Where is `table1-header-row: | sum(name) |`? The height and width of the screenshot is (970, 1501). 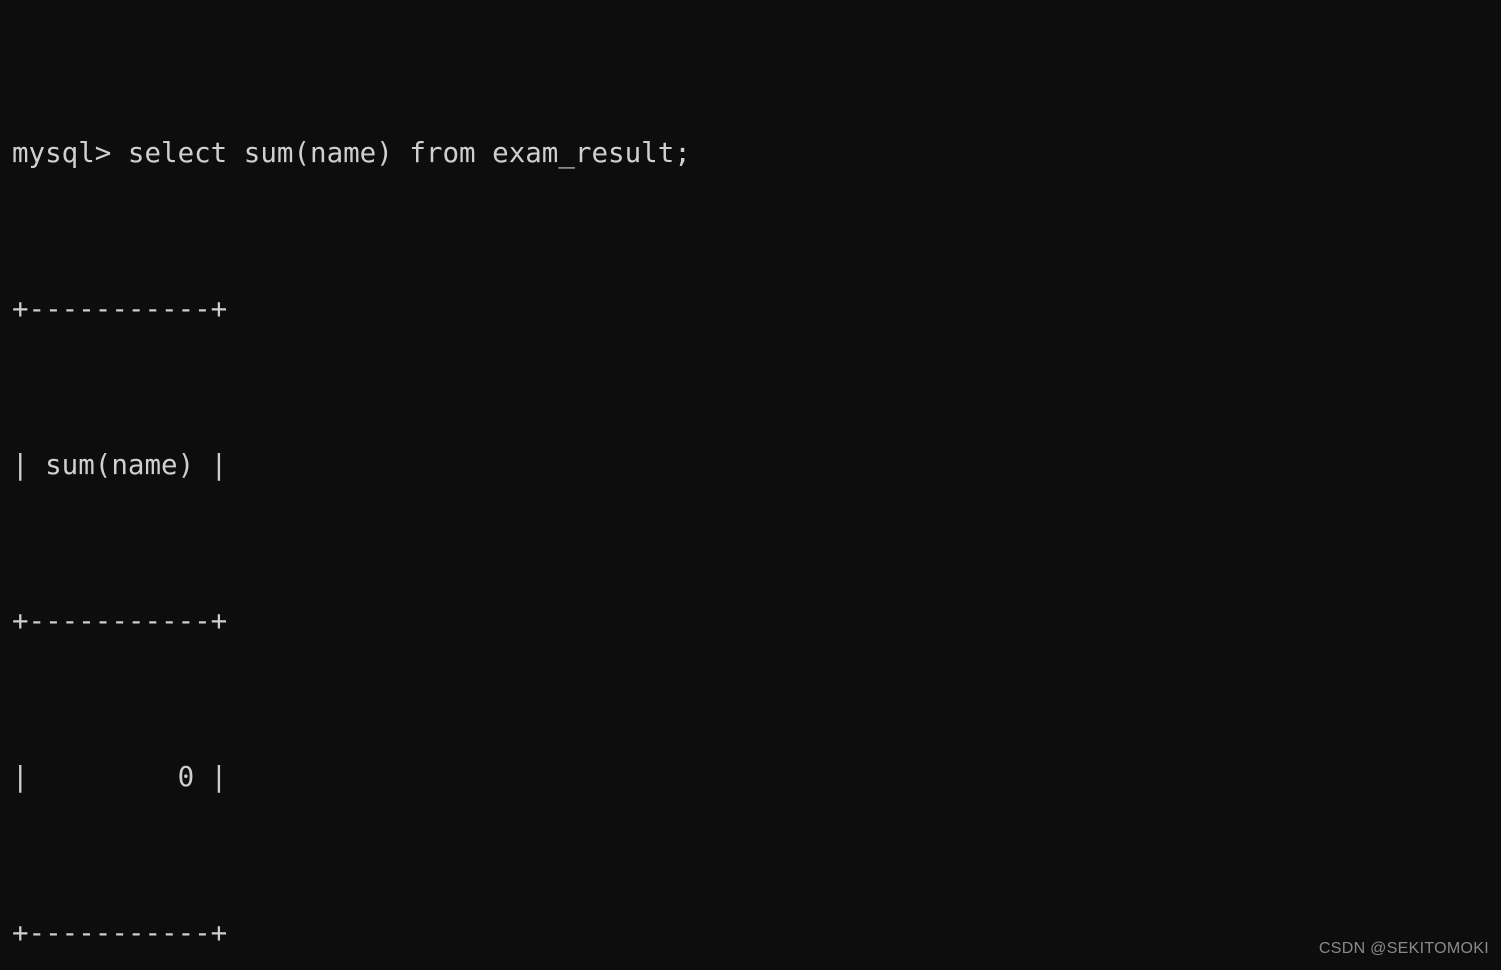
table1-header-row: | sum(name) | is located at coordinates (120, 465).